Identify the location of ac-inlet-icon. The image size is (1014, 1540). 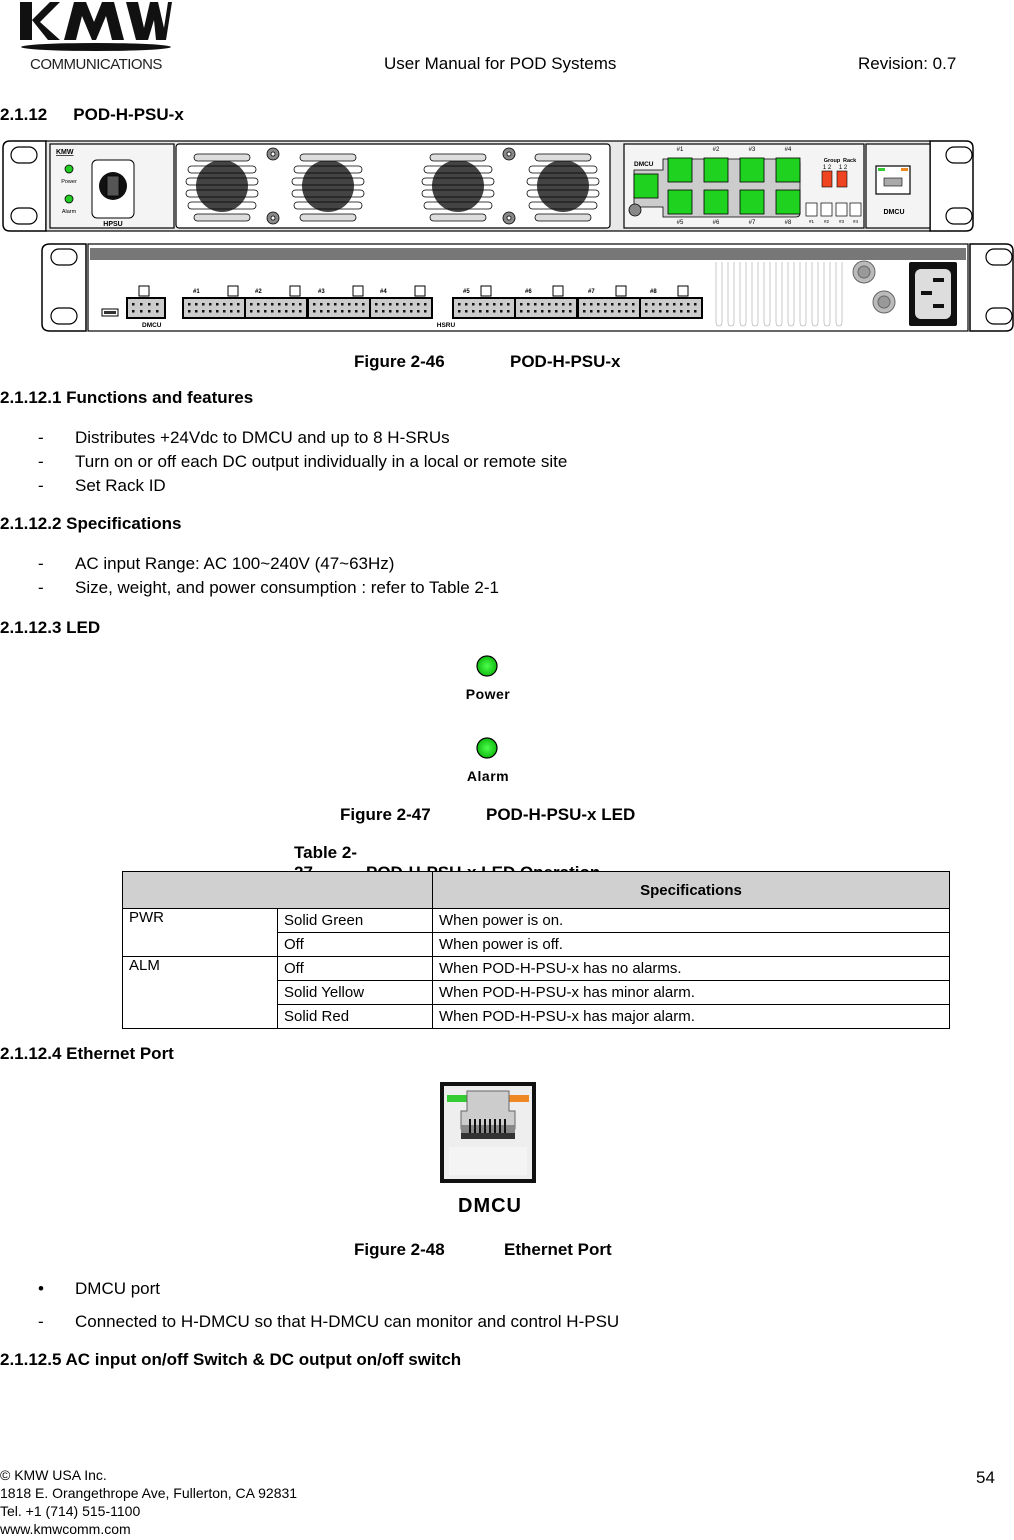
(933, 294).